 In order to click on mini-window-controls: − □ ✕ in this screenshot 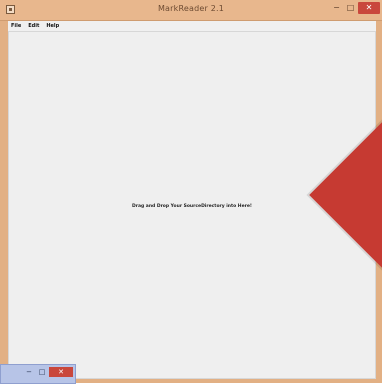, I will do `click(47, 372)`.